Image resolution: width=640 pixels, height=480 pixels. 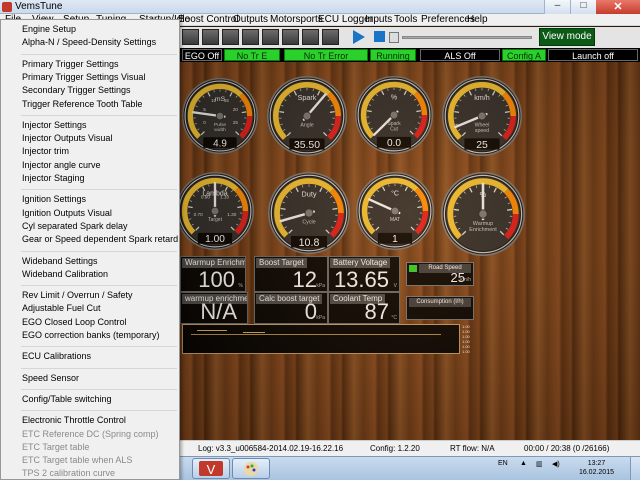 What do you see at coordinates (220, 125) in the screenshot?
I see `gauge-label: Pulse` at bounding box center [220, 125].